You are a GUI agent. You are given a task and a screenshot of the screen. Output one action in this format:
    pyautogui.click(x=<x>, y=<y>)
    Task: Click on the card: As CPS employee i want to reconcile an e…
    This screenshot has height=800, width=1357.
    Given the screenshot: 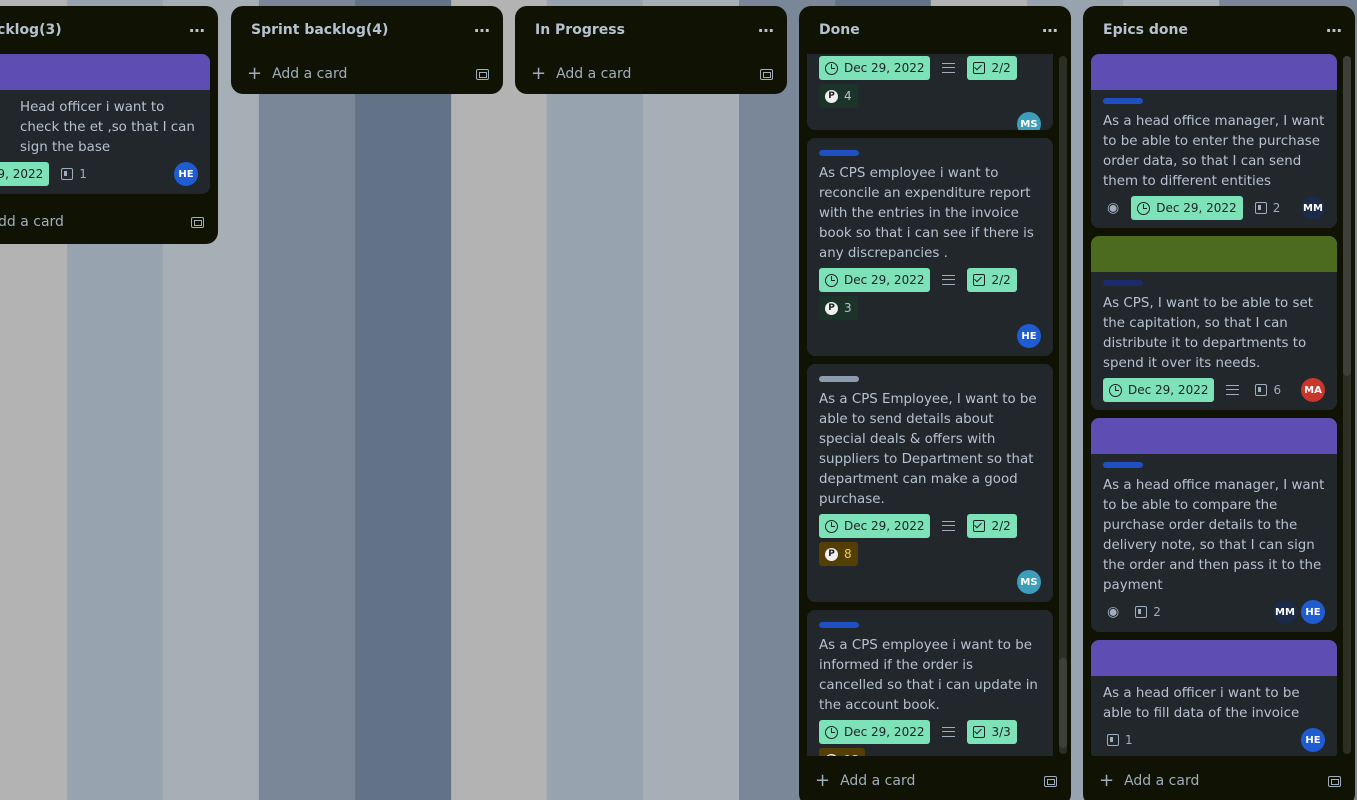 What is the action you would take?
    pyautogui.click(x=930, y=247)
    